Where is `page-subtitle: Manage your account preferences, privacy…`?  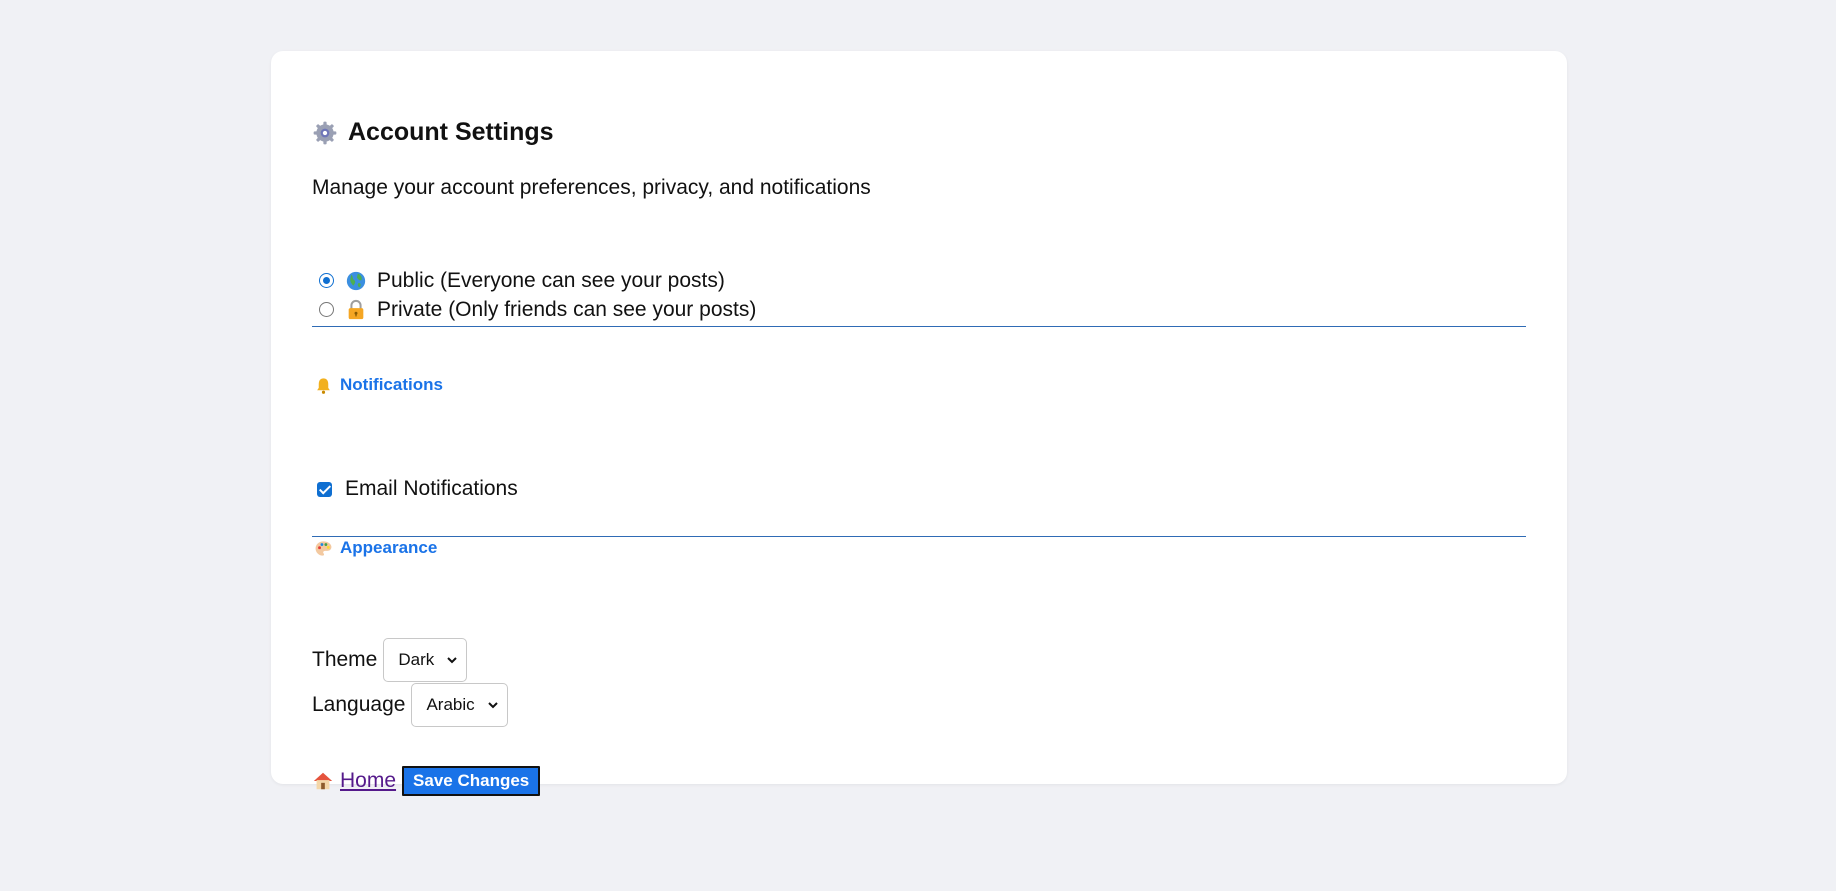 page-subtitle: Manage your account preferences, privacy… is located at coordinates (591, 187).